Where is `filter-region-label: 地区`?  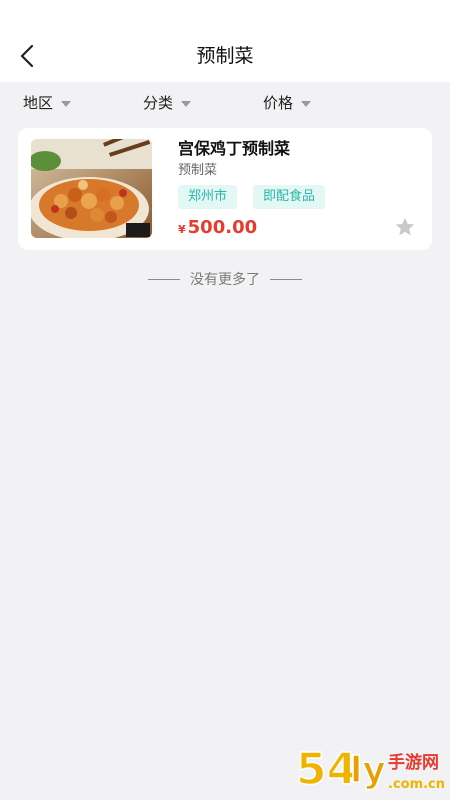
filter-region-label: 地区 is located at coordinates (38, 103).